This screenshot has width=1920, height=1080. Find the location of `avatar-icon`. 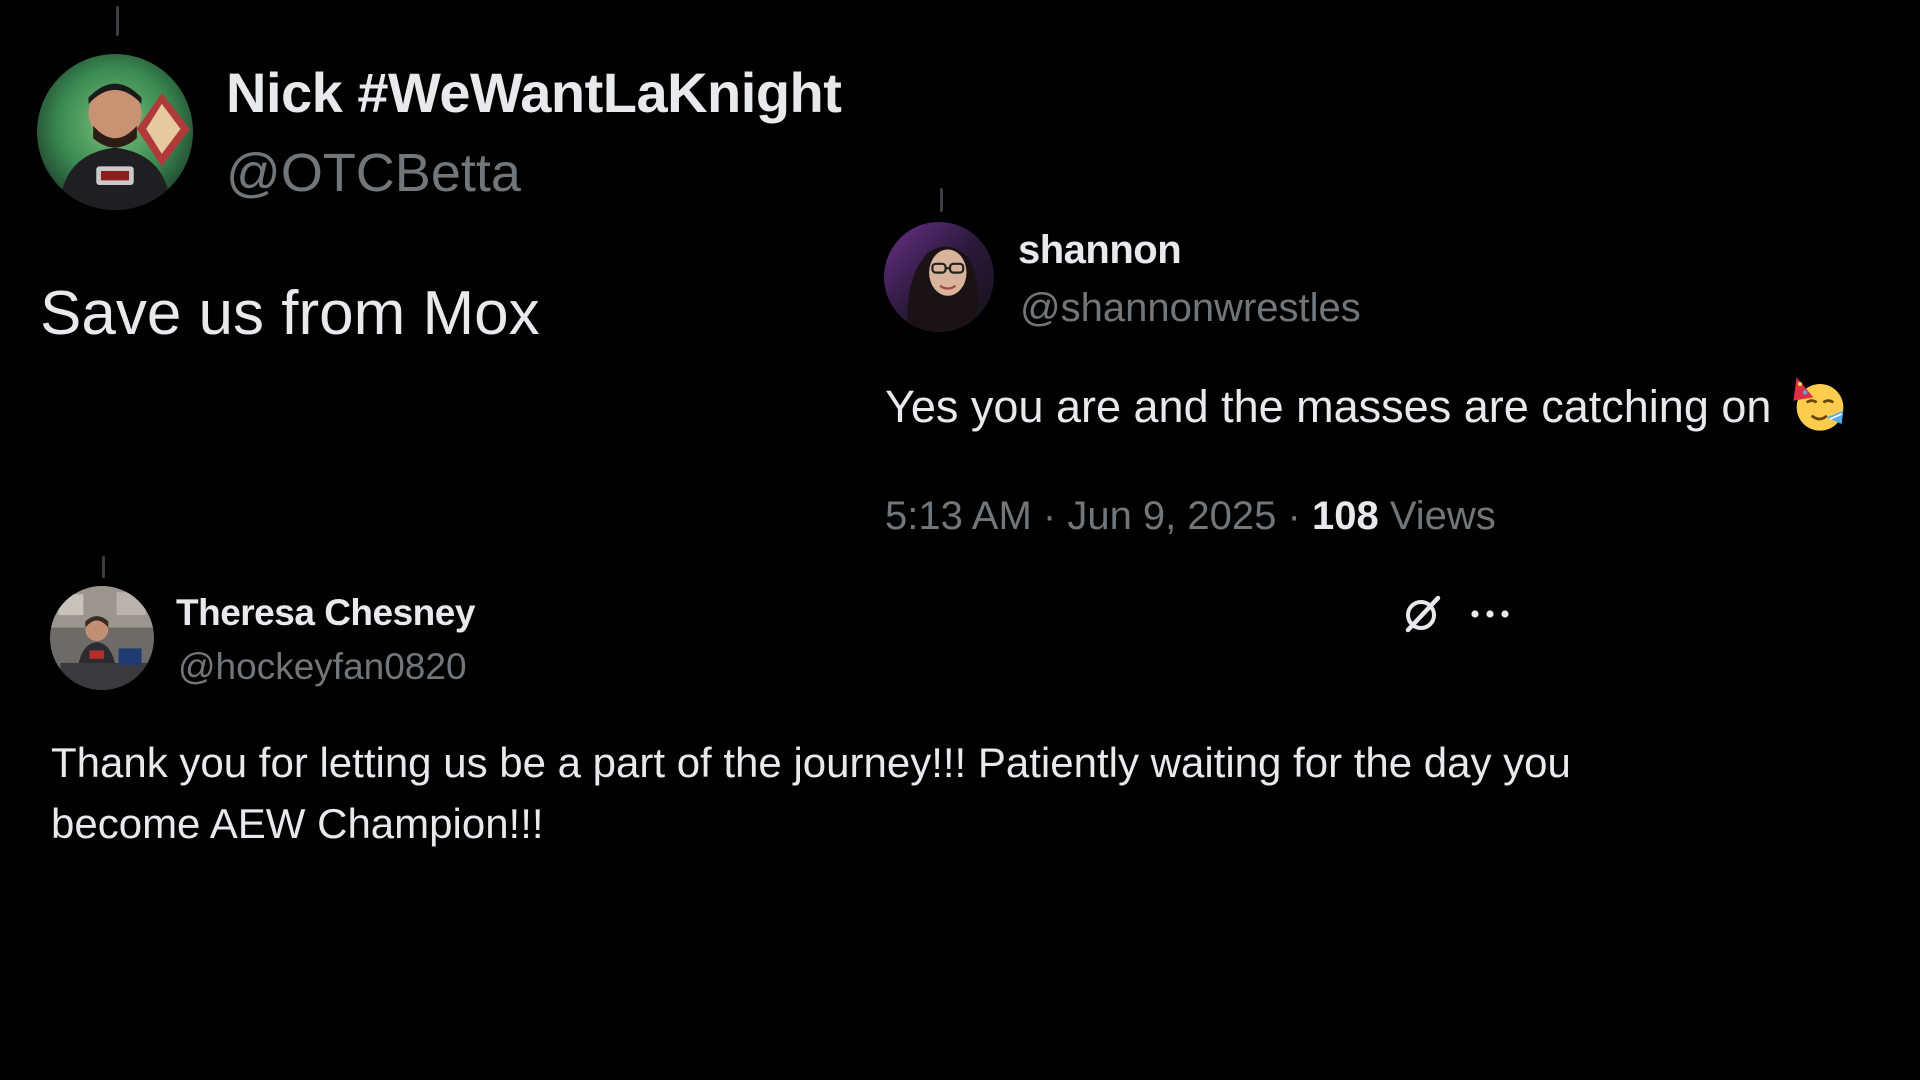

avatar-icon is located at coordinates (102, 638).